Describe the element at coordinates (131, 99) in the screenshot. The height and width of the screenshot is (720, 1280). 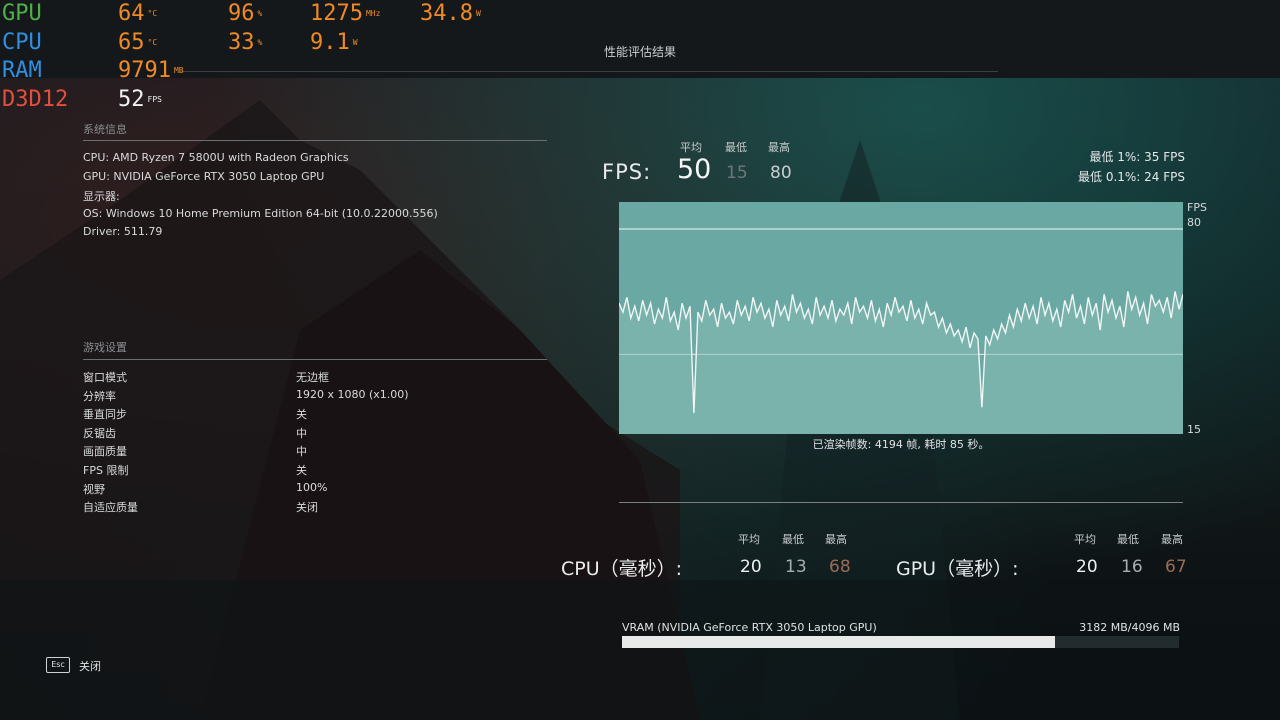
I see `osd-number: 52` at that location.